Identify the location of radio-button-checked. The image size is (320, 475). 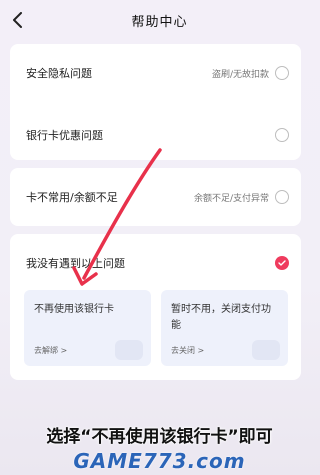
(282, 263).